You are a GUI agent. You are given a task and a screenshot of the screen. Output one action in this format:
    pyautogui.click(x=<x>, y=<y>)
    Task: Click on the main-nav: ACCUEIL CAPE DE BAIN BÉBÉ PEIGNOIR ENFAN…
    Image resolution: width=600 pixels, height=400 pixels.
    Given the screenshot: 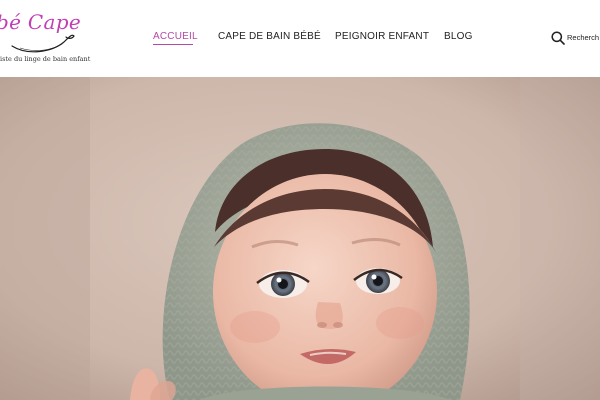 What is the action you would take?
    pyautogui.click(x=300, y=39)
    